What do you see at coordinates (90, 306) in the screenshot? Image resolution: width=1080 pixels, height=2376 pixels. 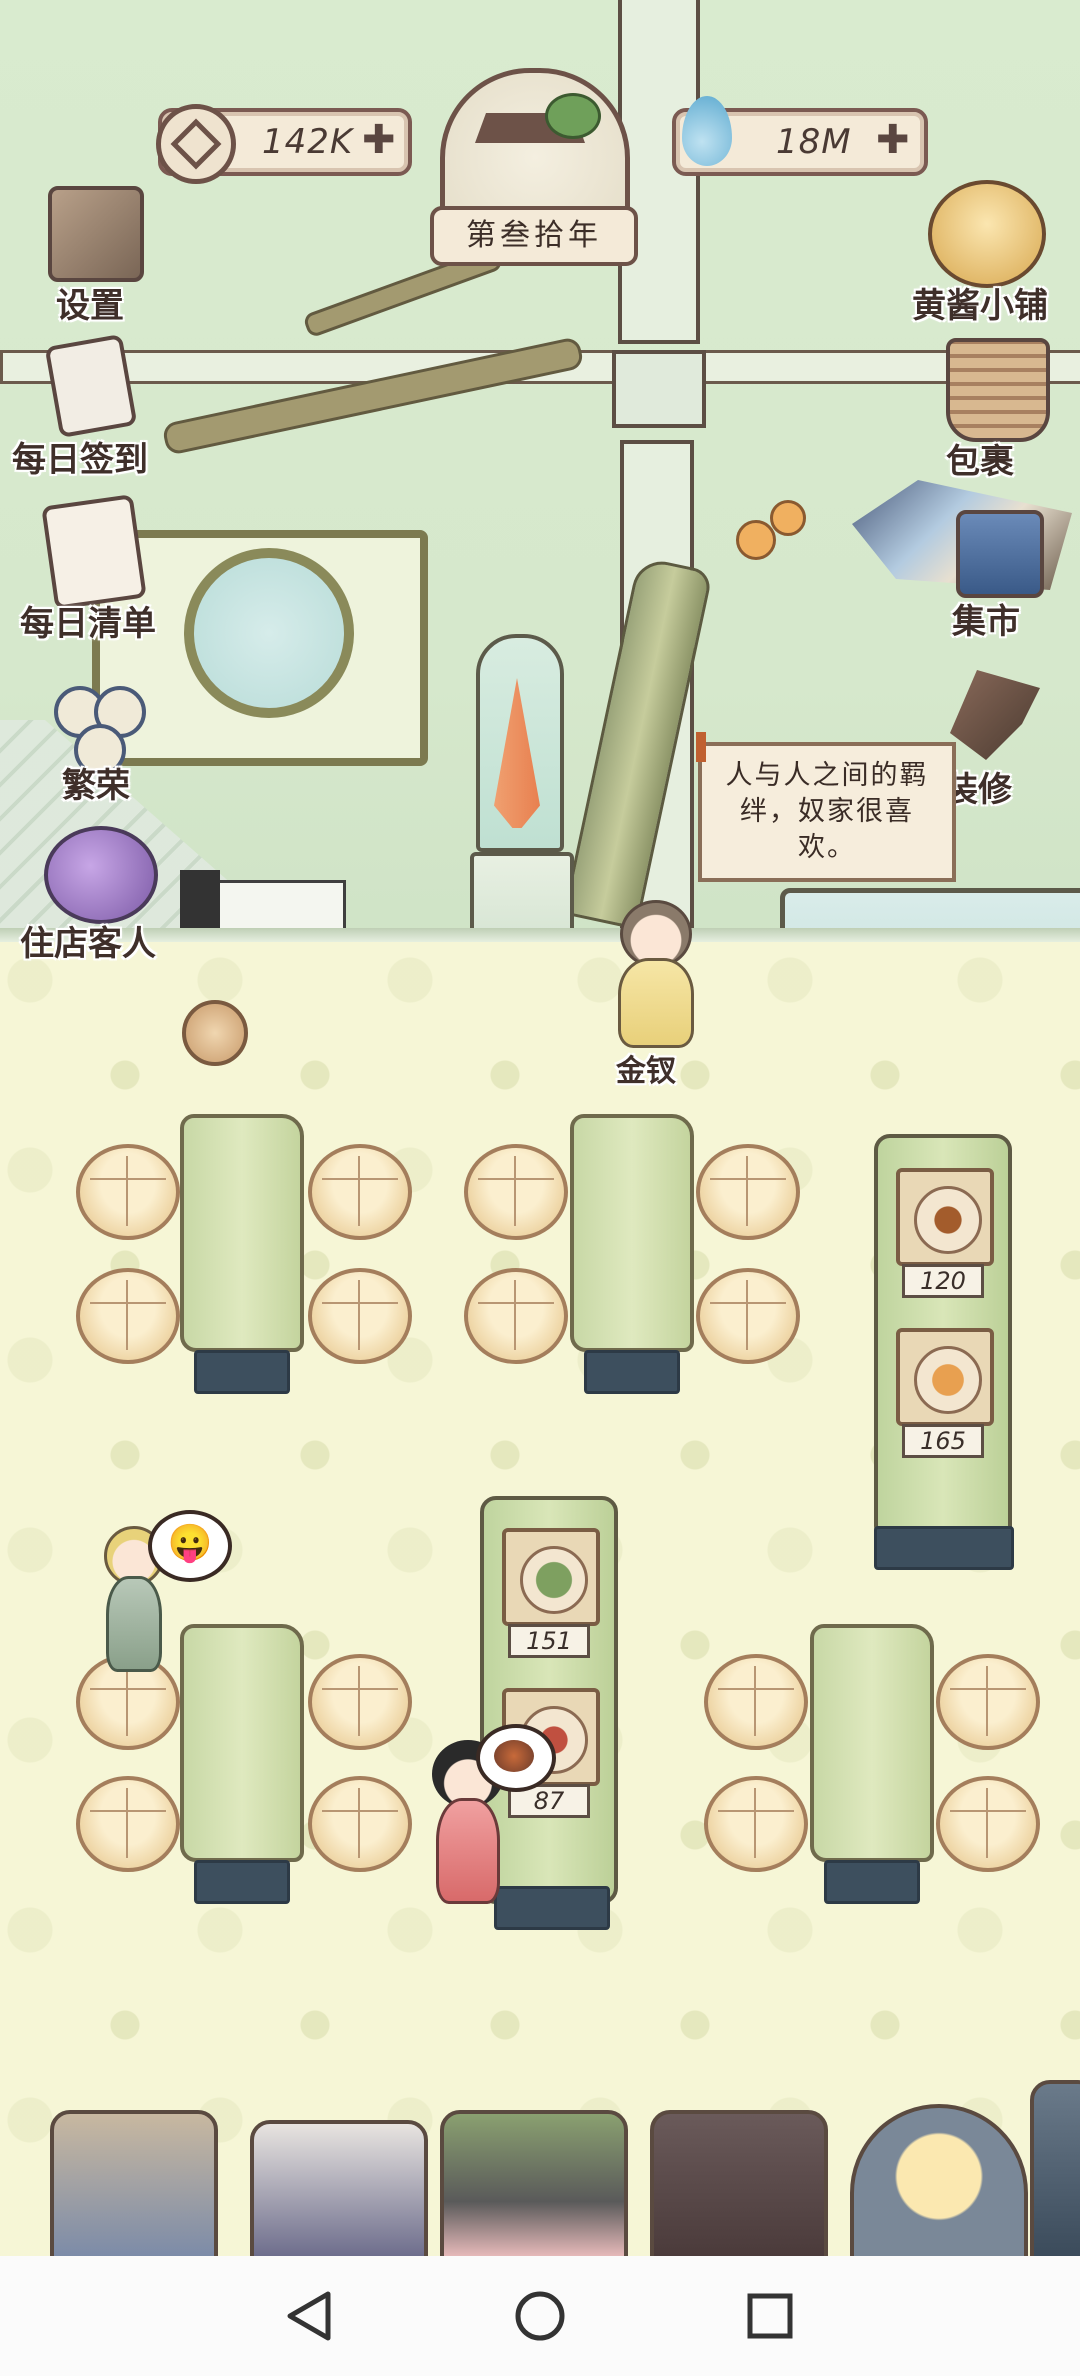 I see `settings-label: 设置` at bounding box center [90, 306].